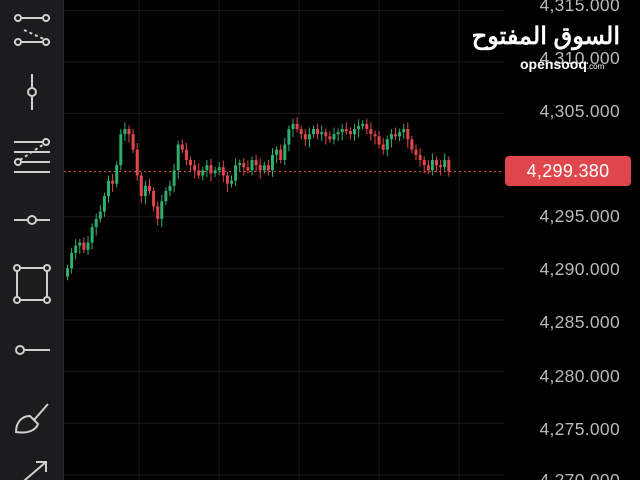 The image size is (640, 480). Describe the element at coordinates (32, 92) in the screenshot. I see `vertical-line-tool-icon` at that location.